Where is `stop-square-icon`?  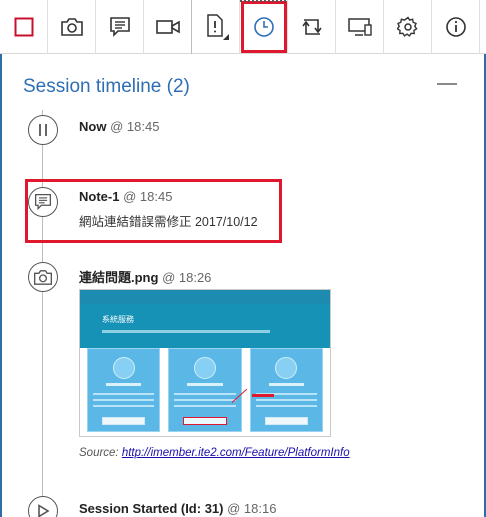
stop-square-icon is located at coordinates (24, 27).